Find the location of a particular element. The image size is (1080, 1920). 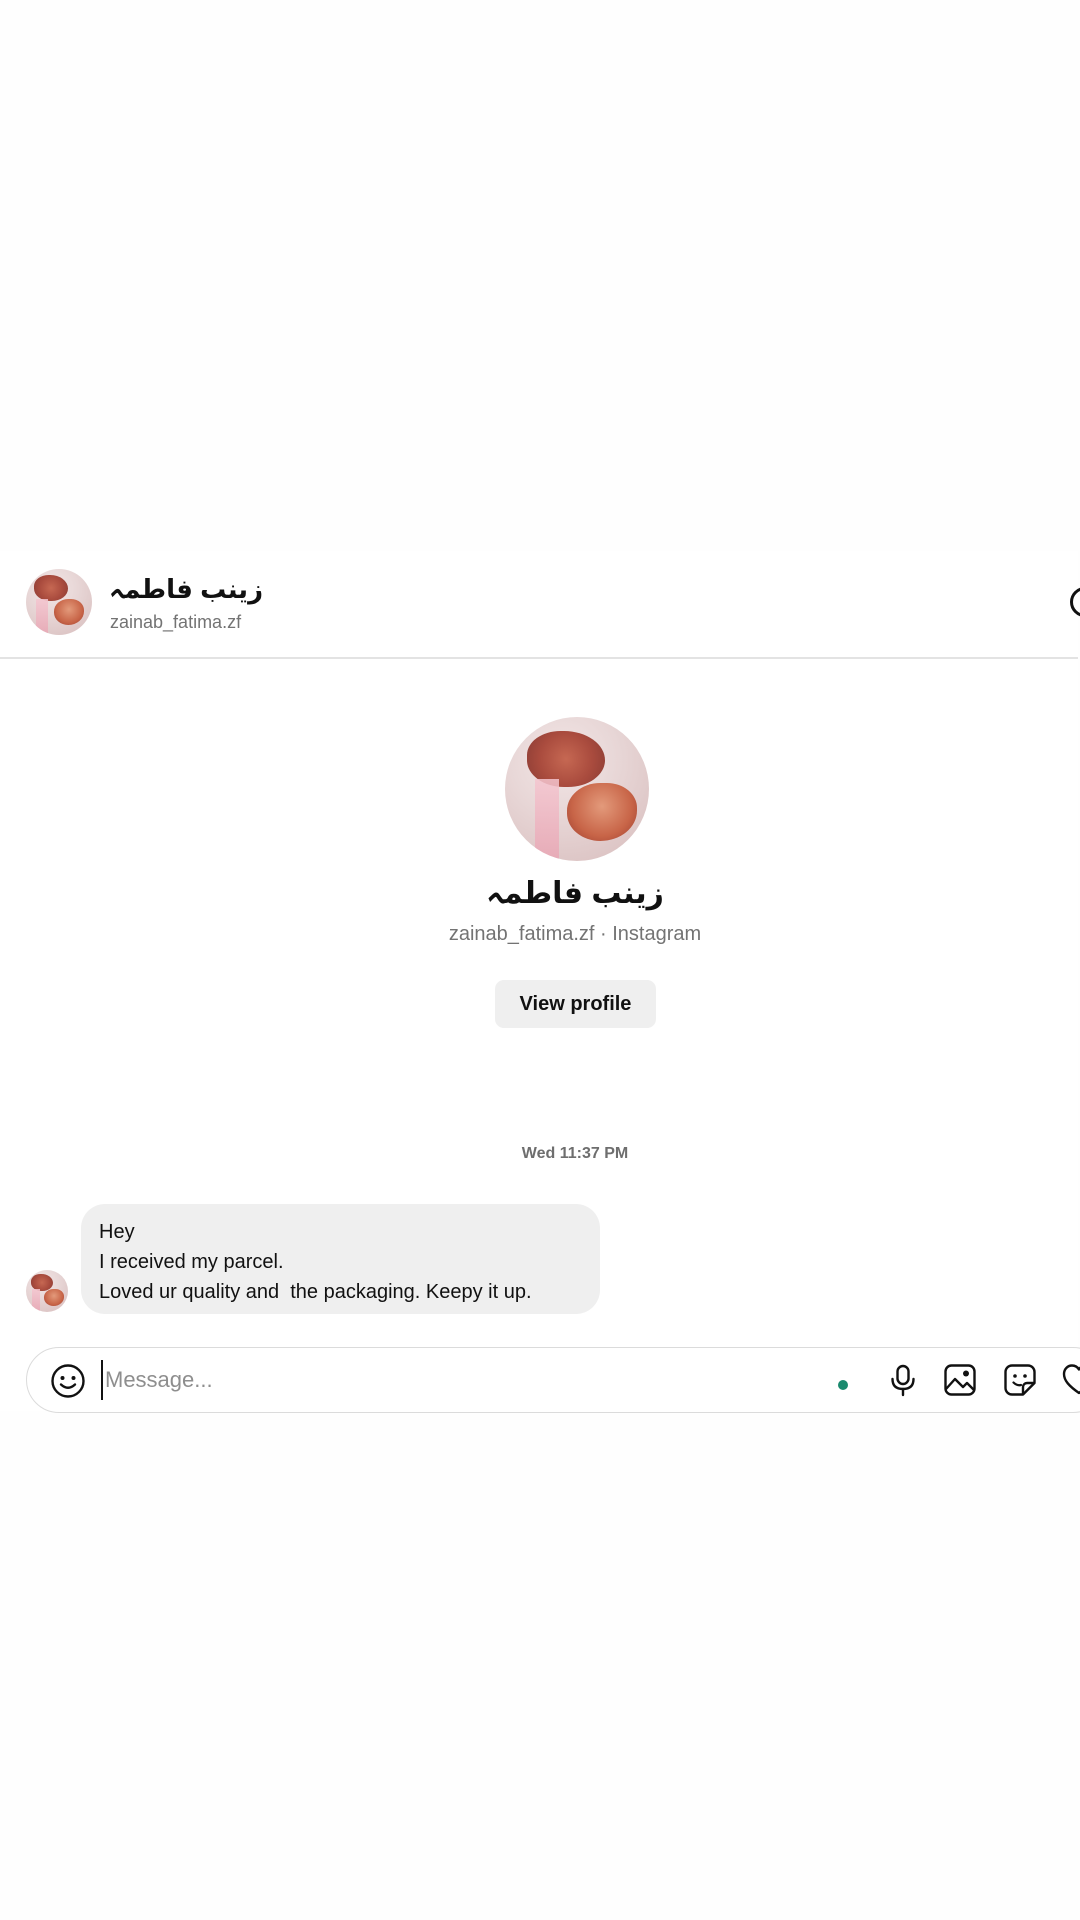

heart-icon is located at coordinates (1070, 1380).